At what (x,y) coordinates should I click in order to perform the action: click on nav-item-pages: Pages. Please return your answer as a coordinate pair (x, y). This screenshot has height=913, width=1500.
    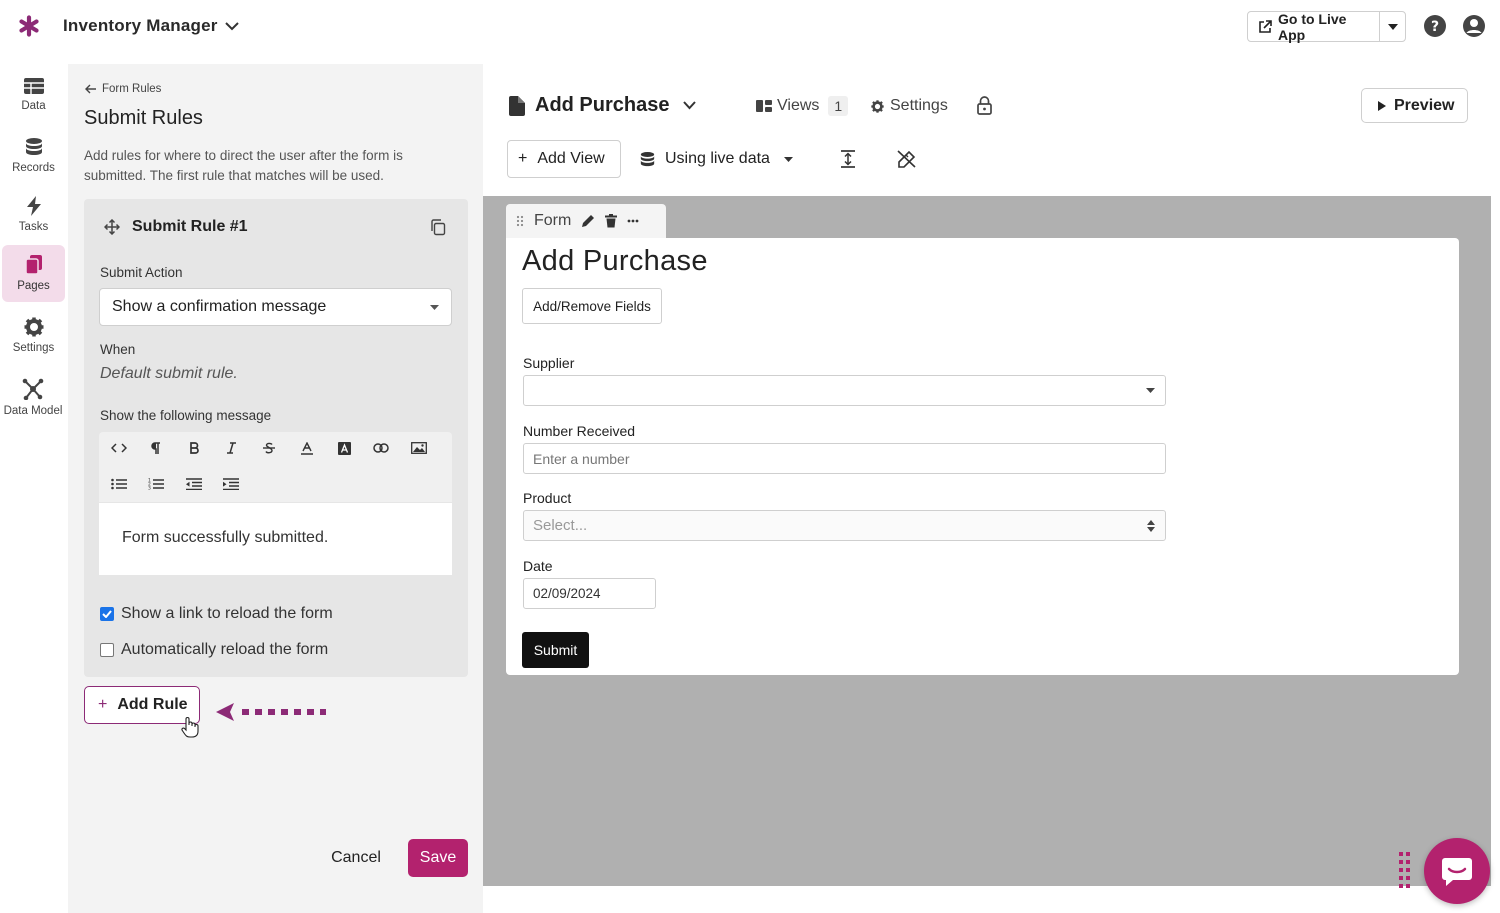
    Looking at the image, I should click on (33, 273).